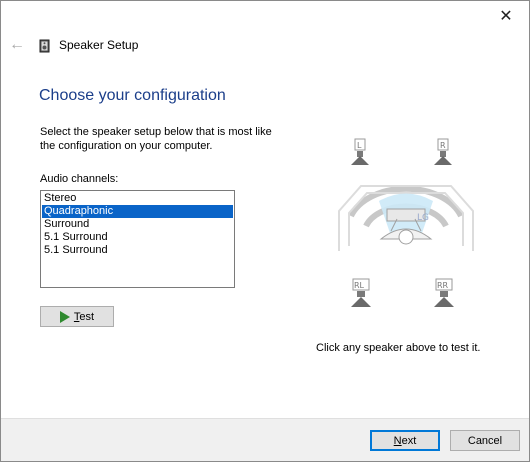 This screenshot has height=462, width=530. I want to click on front-right-speaker: R, so click(443, 151).